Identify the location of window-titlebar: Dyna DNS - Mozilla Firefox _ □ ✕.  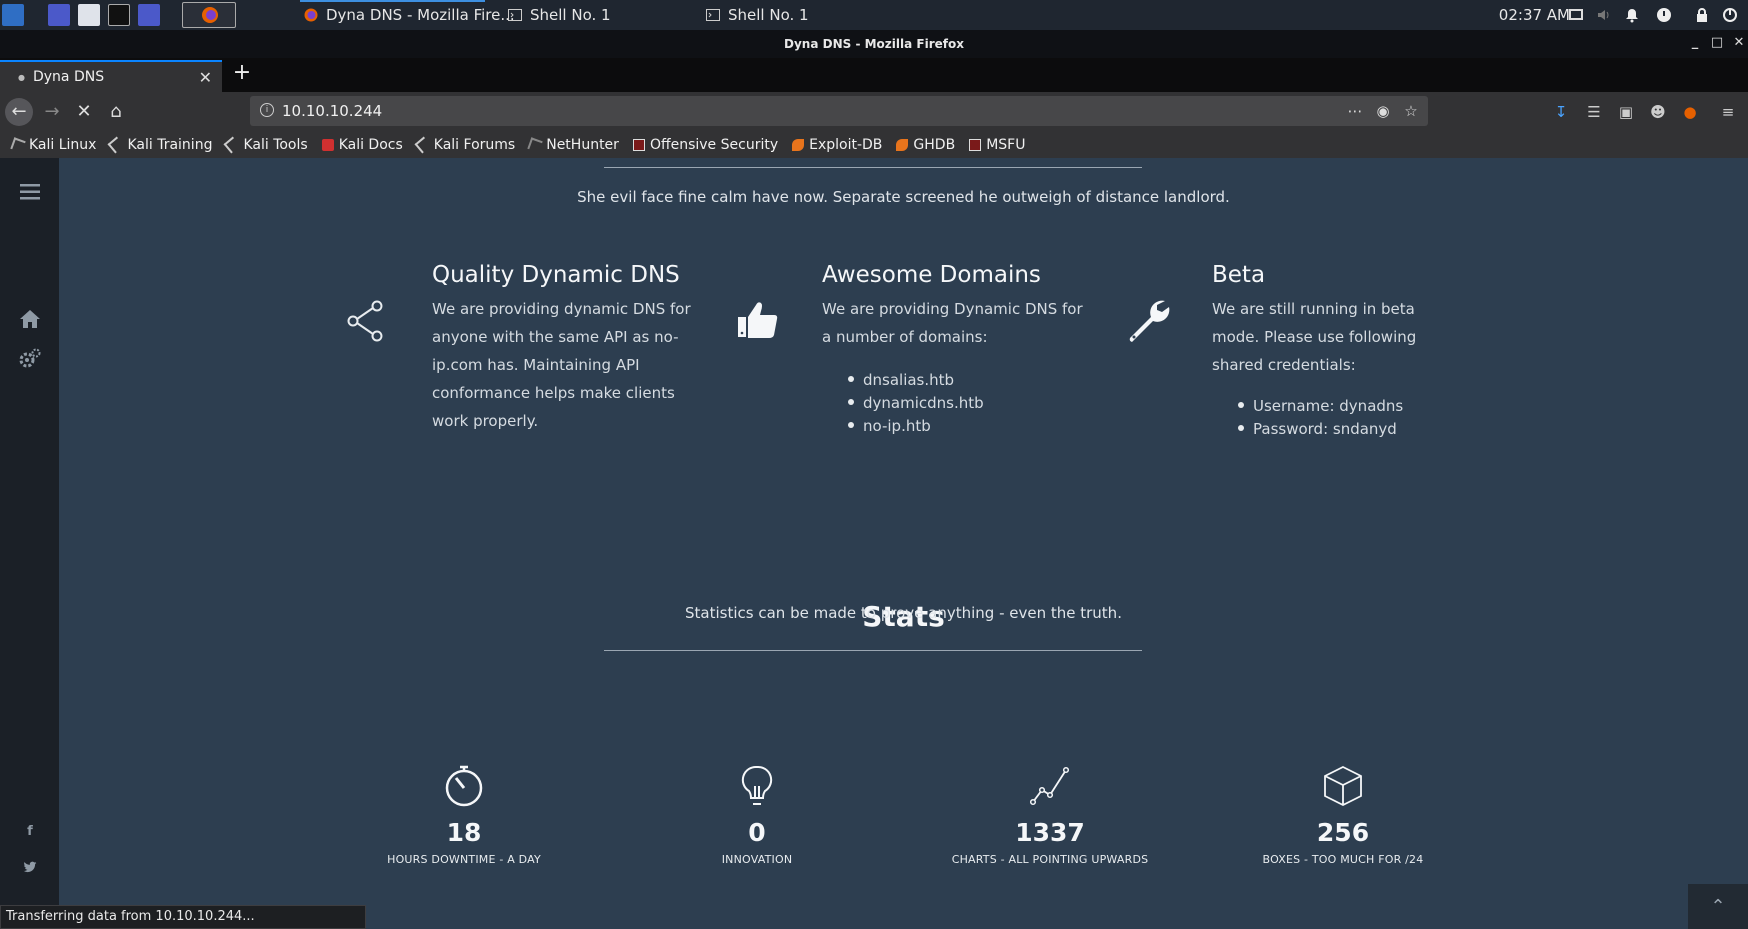
(874, 44).